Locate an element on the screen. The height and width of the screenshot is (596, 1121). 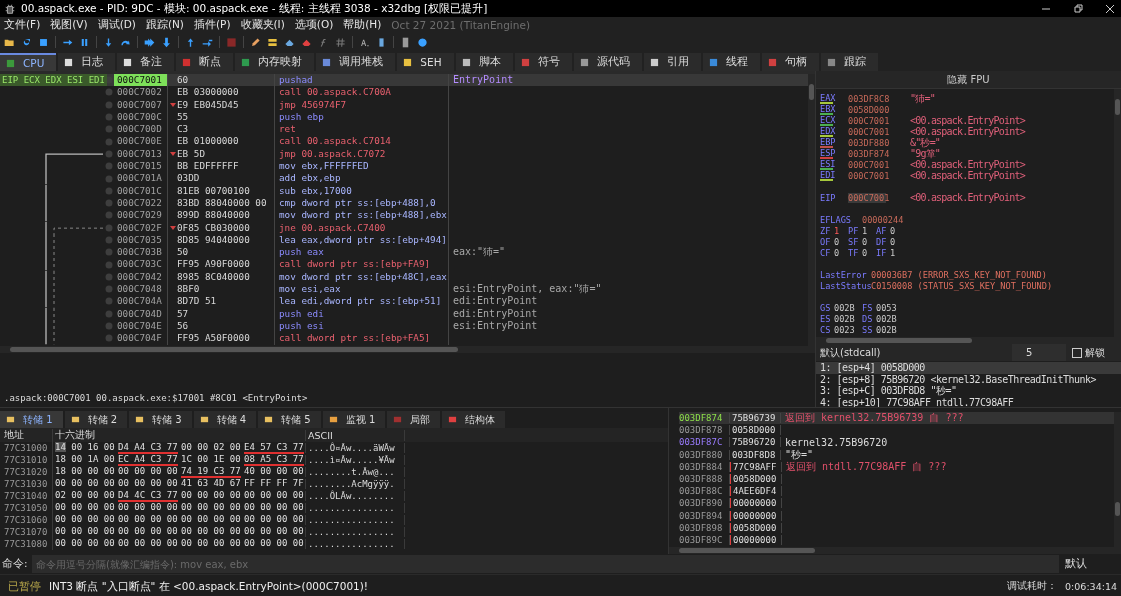
tab: 符号 is located at coordinates (543, 62).